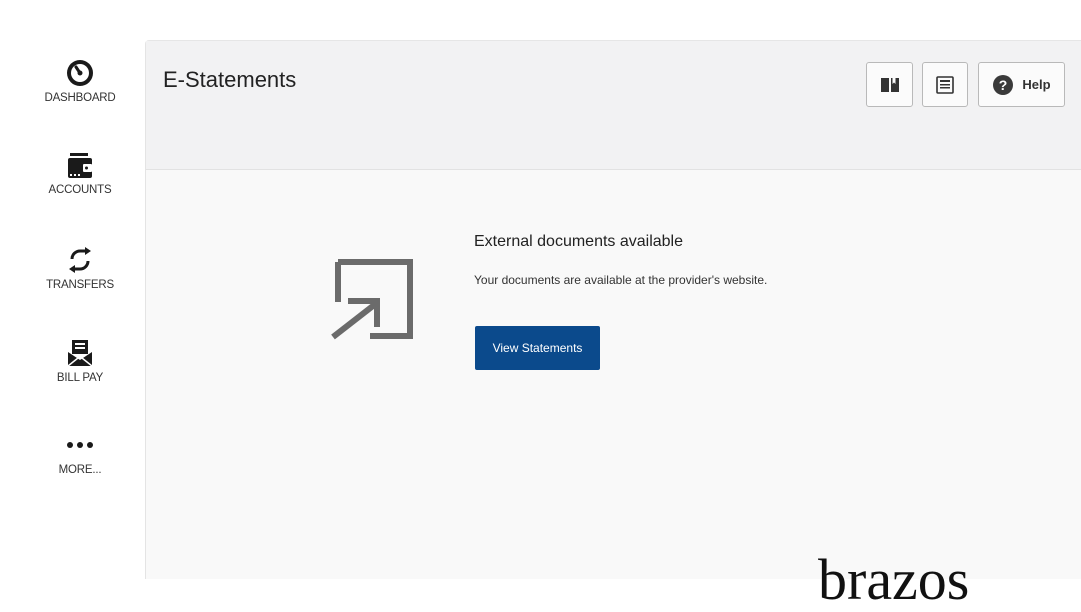 This screenshot has width=1081, height=612. I want to click on wallet-icon, so click(80, 165).